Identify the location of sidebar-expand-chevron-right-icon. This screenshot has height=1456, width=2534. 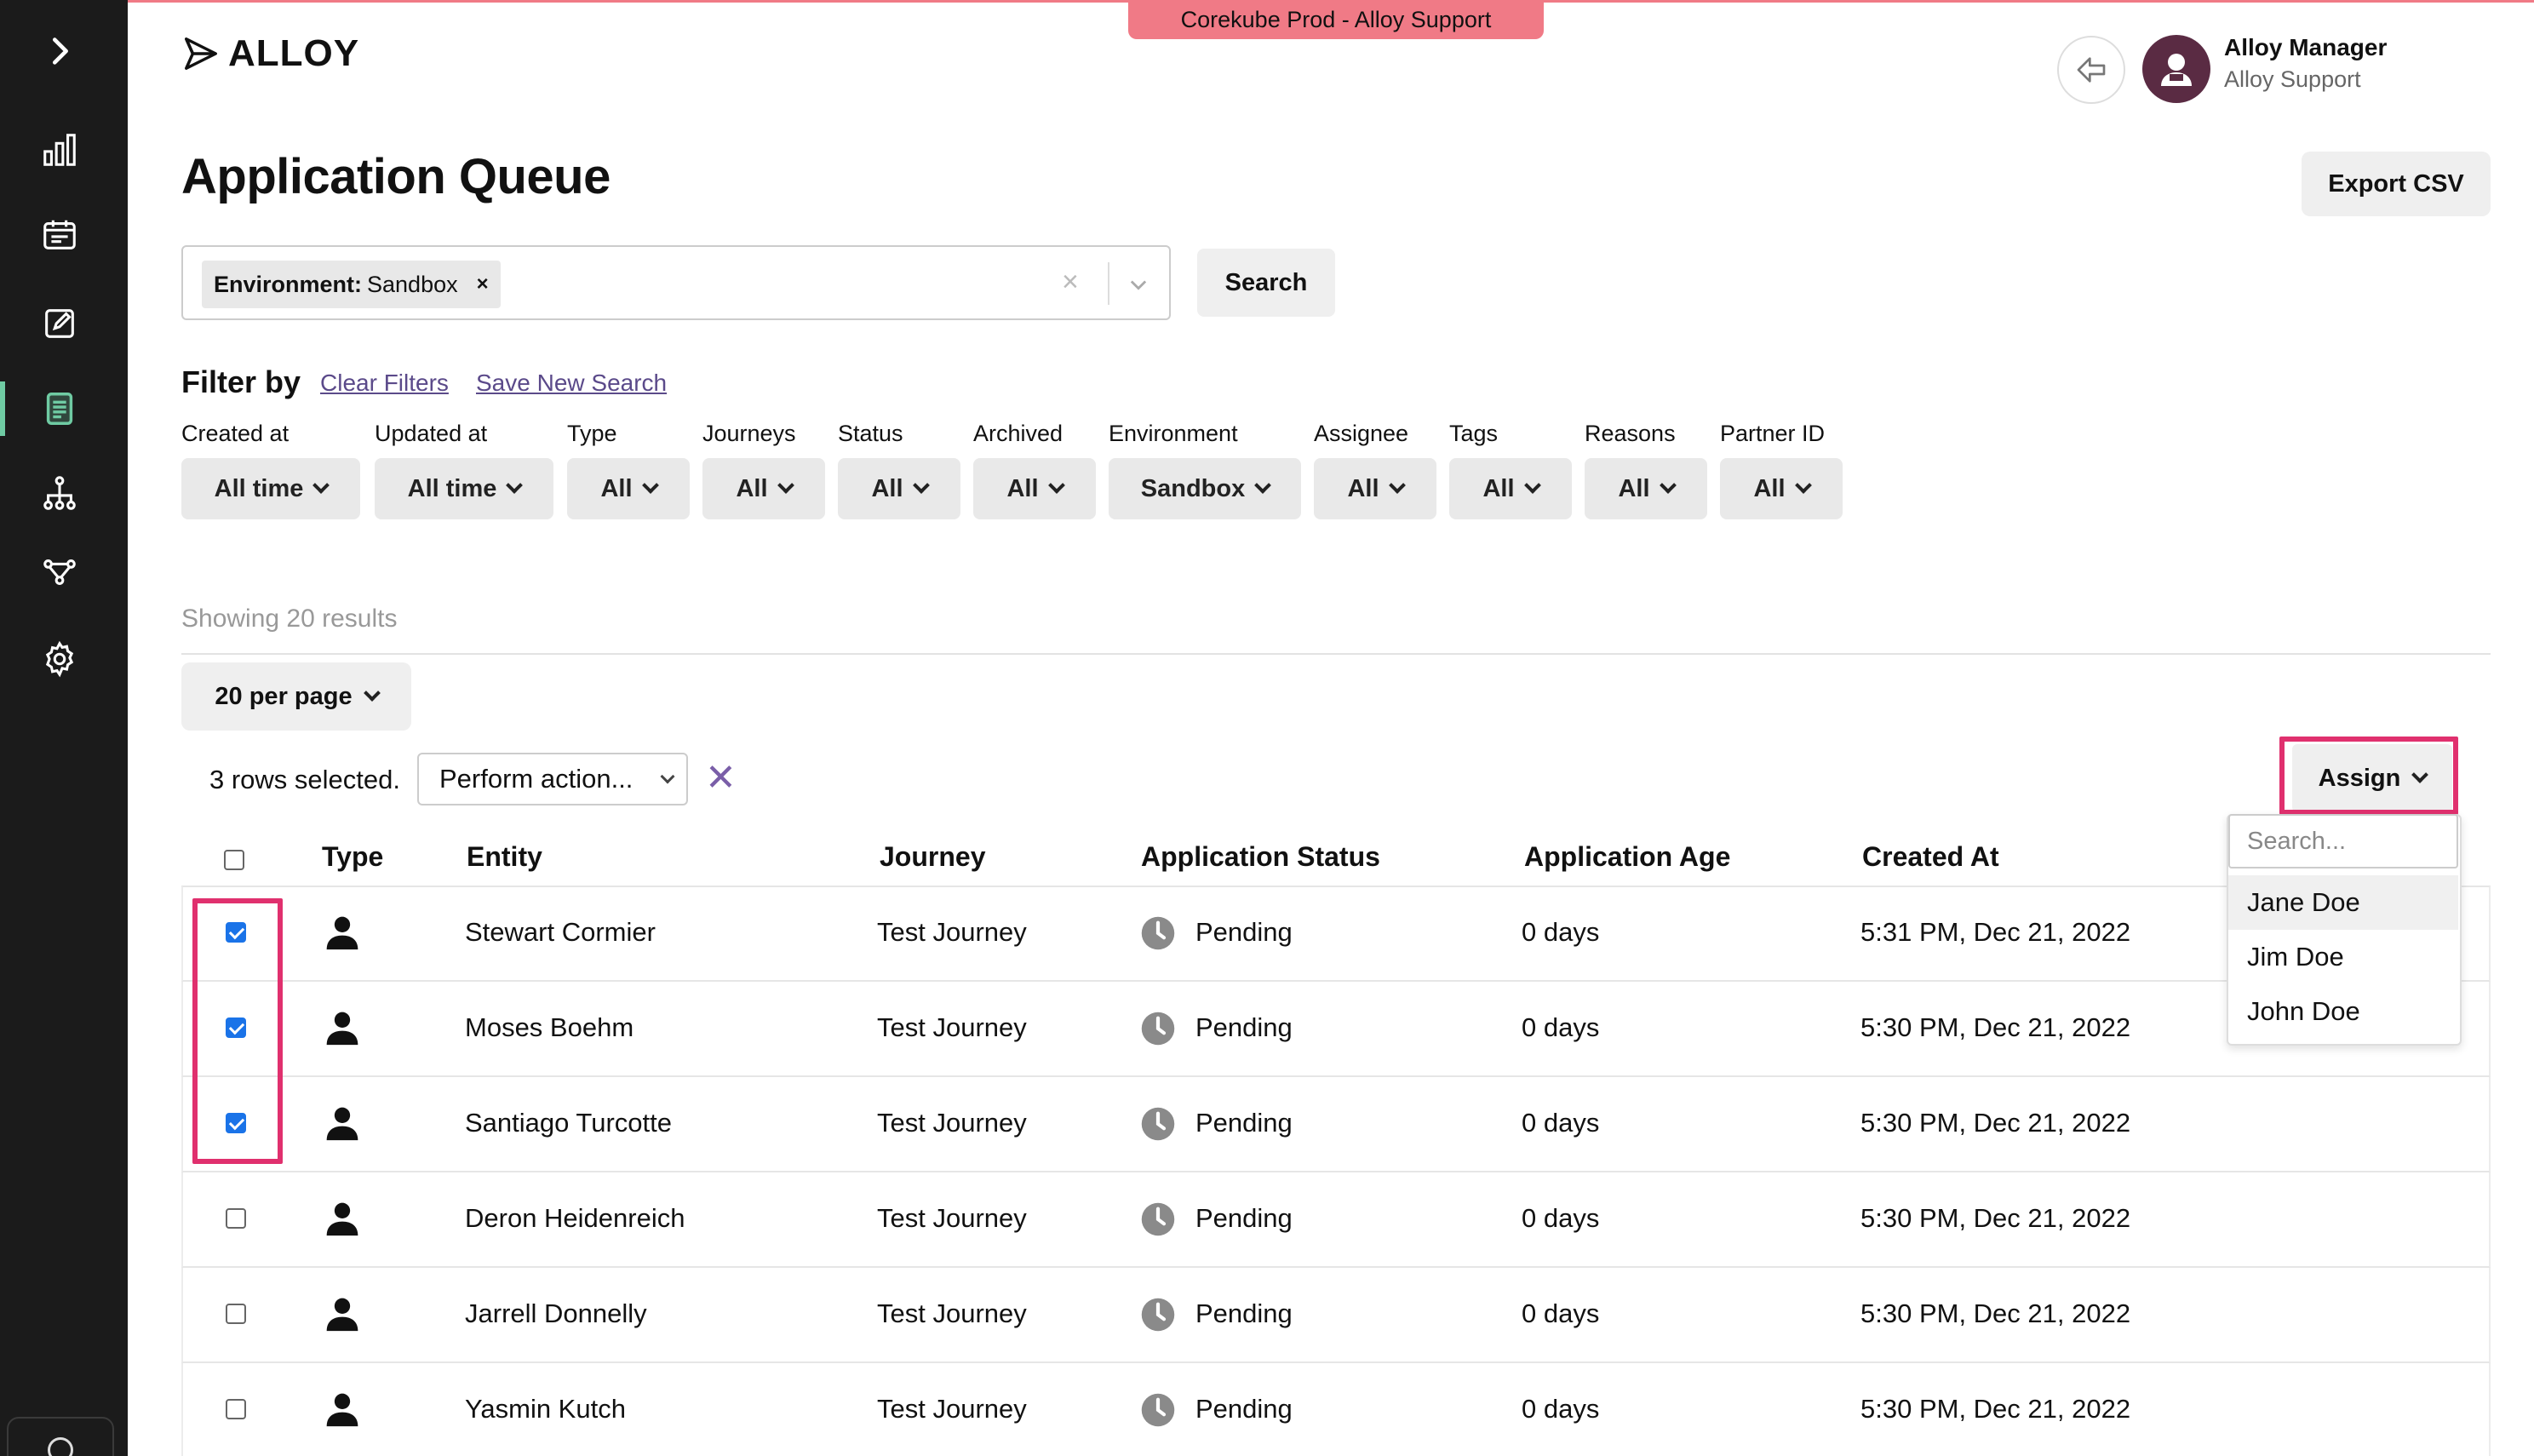
(60, 51).